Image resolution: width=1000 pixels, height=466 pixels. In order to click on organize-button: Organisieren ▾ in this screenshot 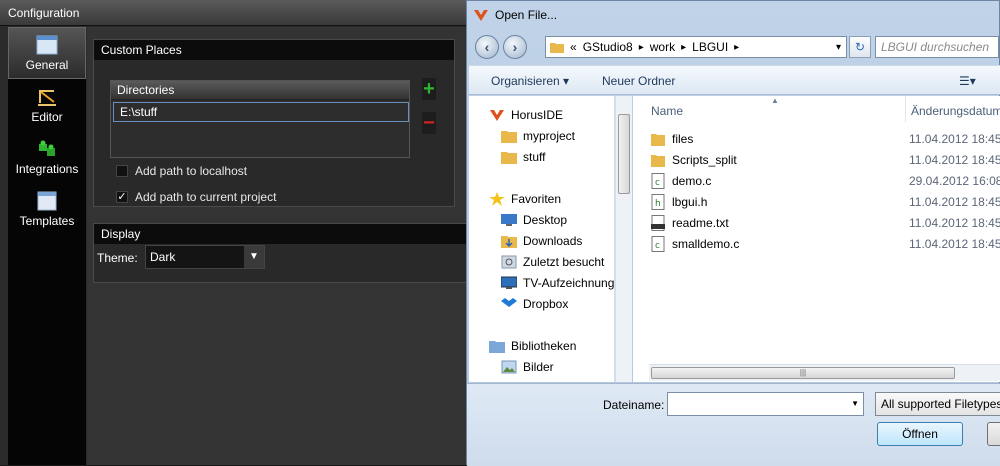, I will do `click(530, 81)`.